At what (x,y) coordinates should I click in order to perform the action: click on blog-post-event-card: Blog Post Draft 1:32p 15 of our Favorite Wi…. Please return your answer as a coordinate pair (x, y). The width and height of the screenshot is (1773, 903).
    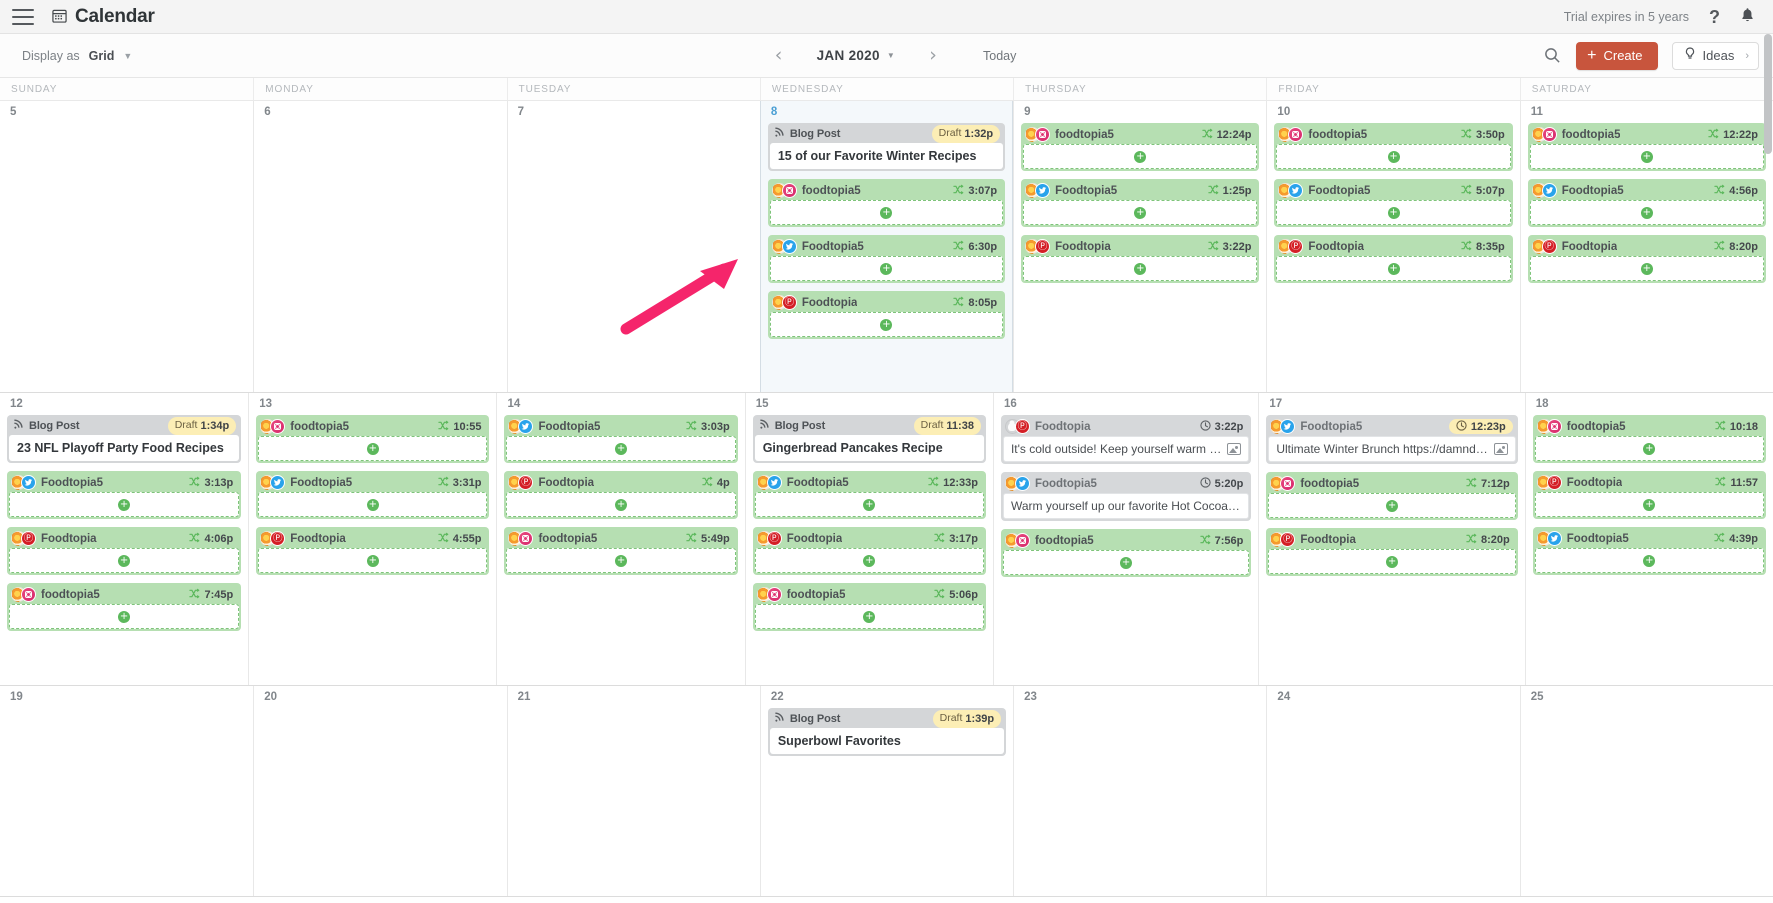
    Looking at the image, I should click on (886, 147).